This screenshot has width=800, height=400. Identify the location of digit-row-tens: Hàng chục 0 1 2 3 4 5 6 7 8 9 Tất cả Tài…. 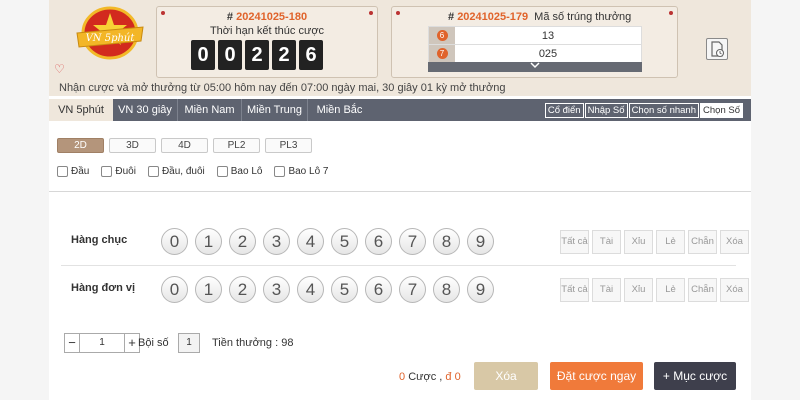
(405, 241).